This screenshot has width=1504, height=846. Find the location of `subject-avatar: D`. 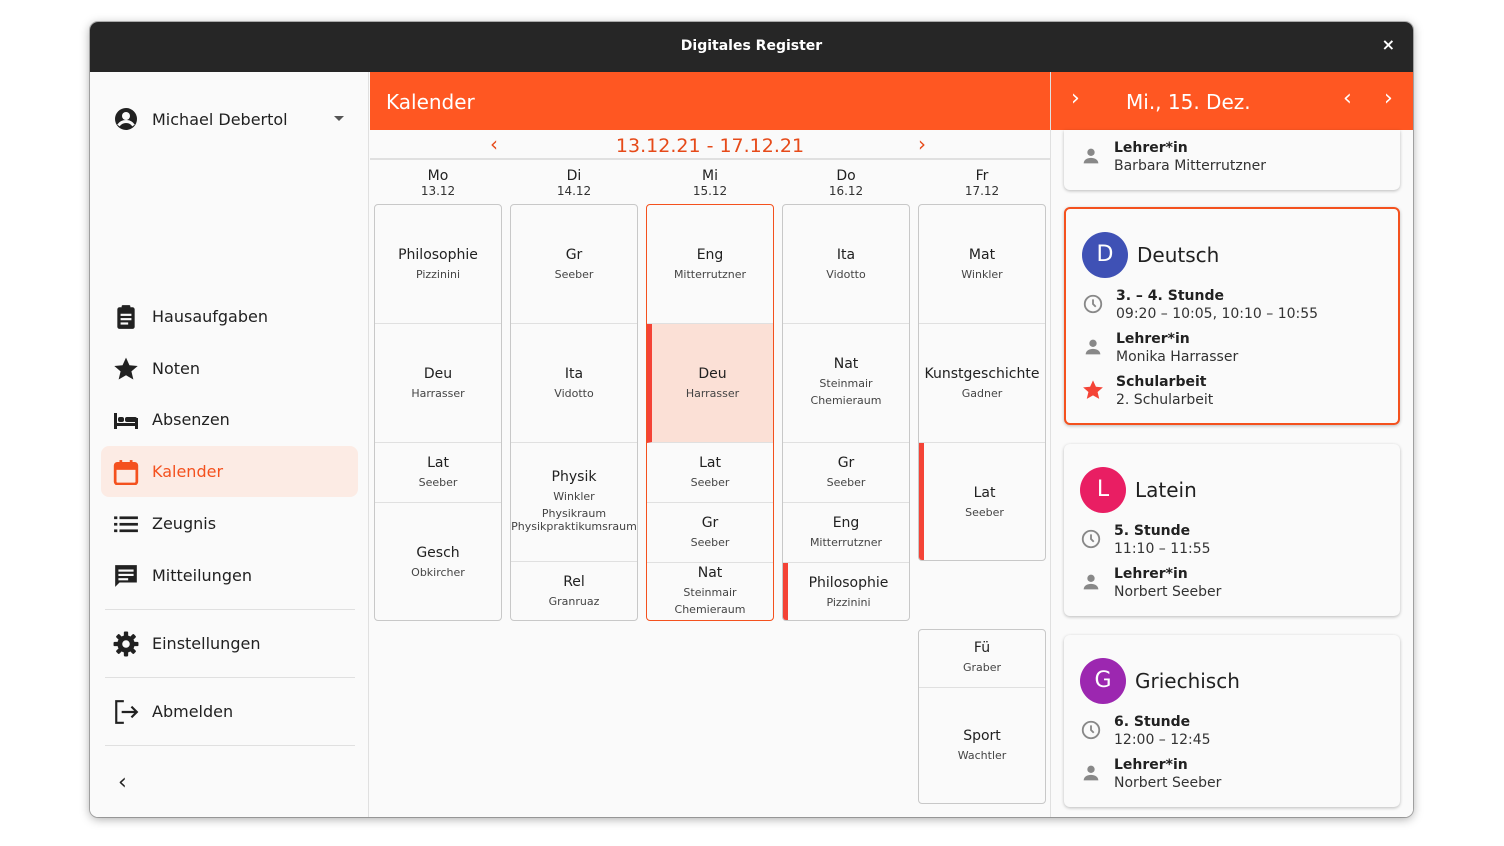

subject-avatar: D is located at coordinates (1105, 255).